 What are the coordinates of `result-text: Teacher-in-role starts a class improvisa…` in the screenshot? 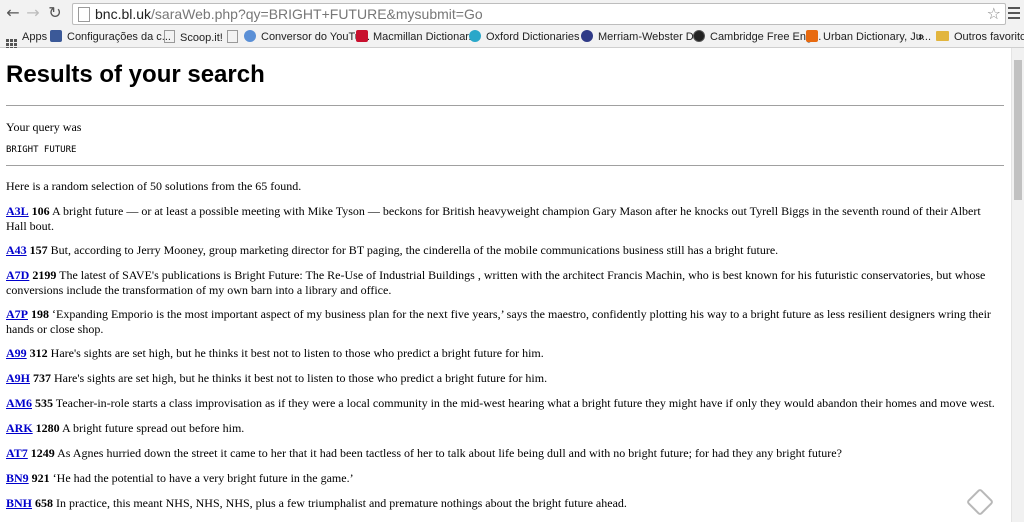 It's located at (525, 403).